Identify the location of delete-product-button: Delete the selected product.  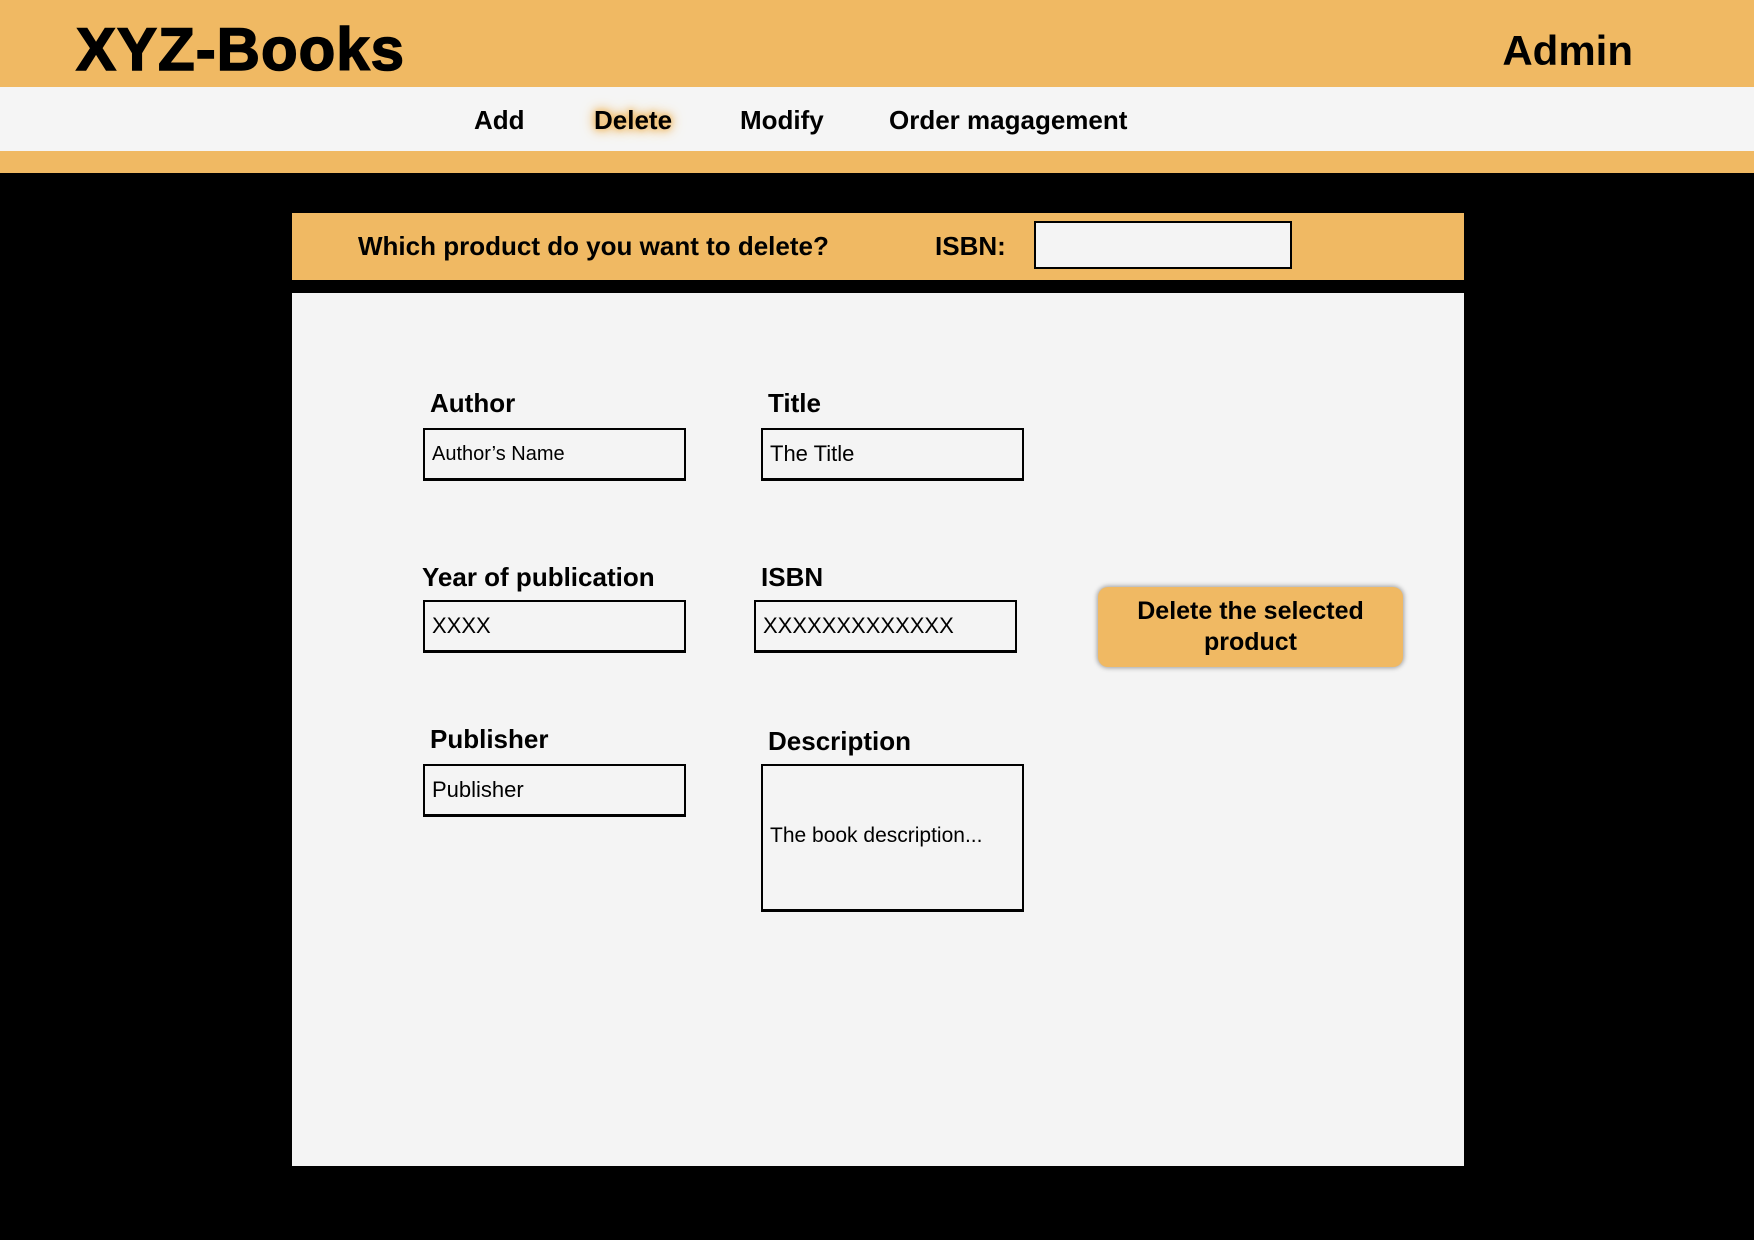
(1250, 627).